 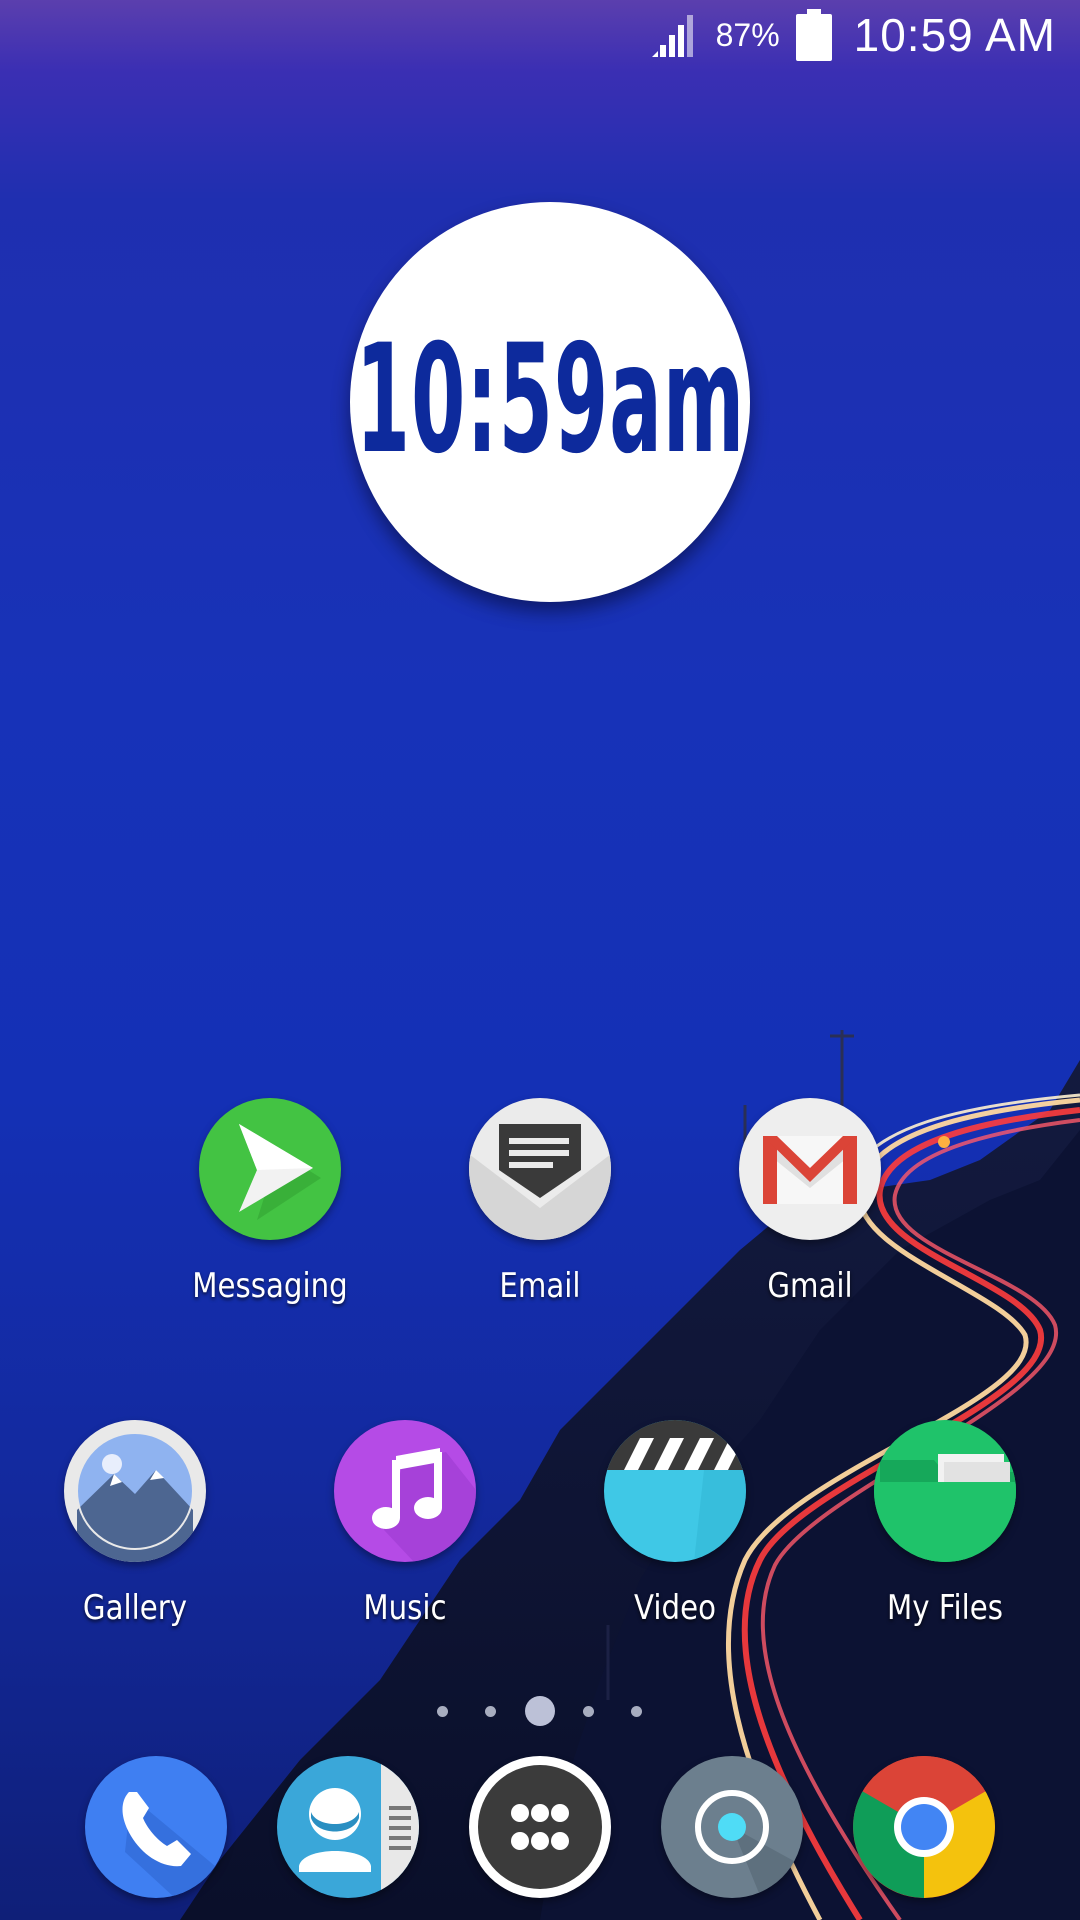 What do you see at coordinates (540, 1169) in the screenshot?
I see `email-icon` at bounding box center [540, 1169].